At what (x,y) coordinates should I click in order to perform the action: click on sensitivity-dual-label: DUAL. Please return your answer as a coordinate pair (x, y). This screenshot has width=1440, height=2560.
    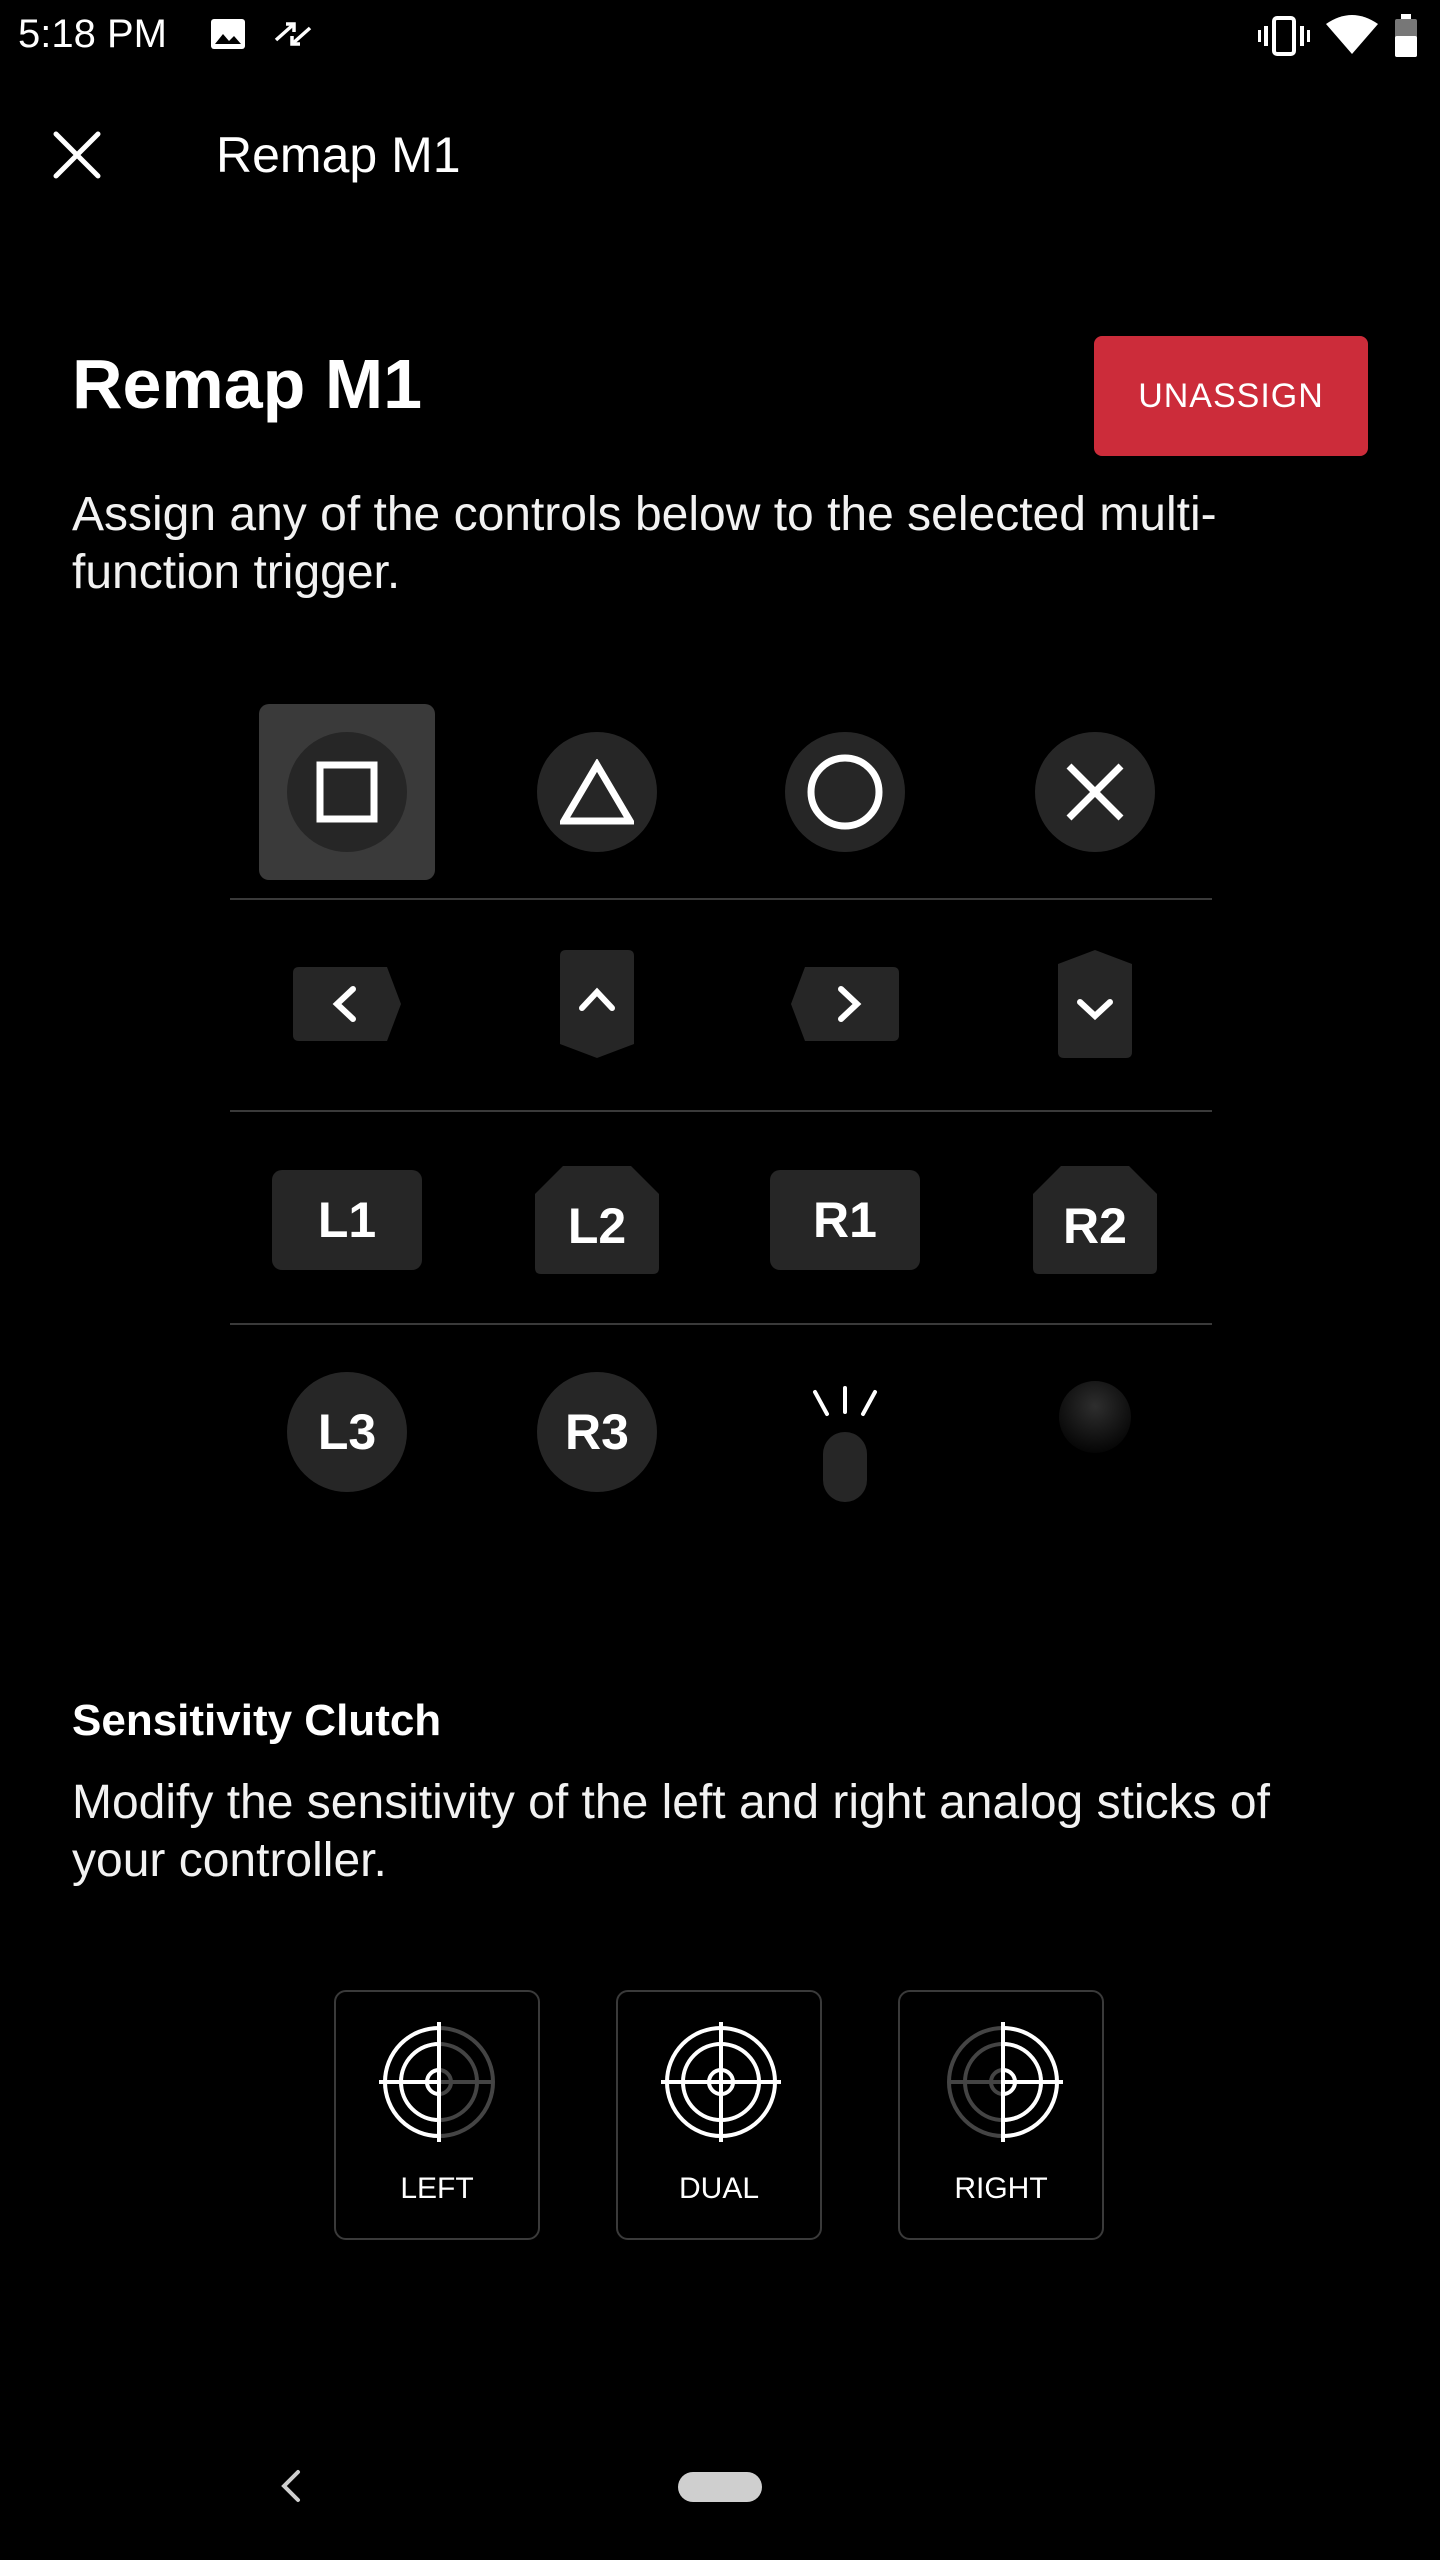
    Looking at the image, I should click on (719, 2188).